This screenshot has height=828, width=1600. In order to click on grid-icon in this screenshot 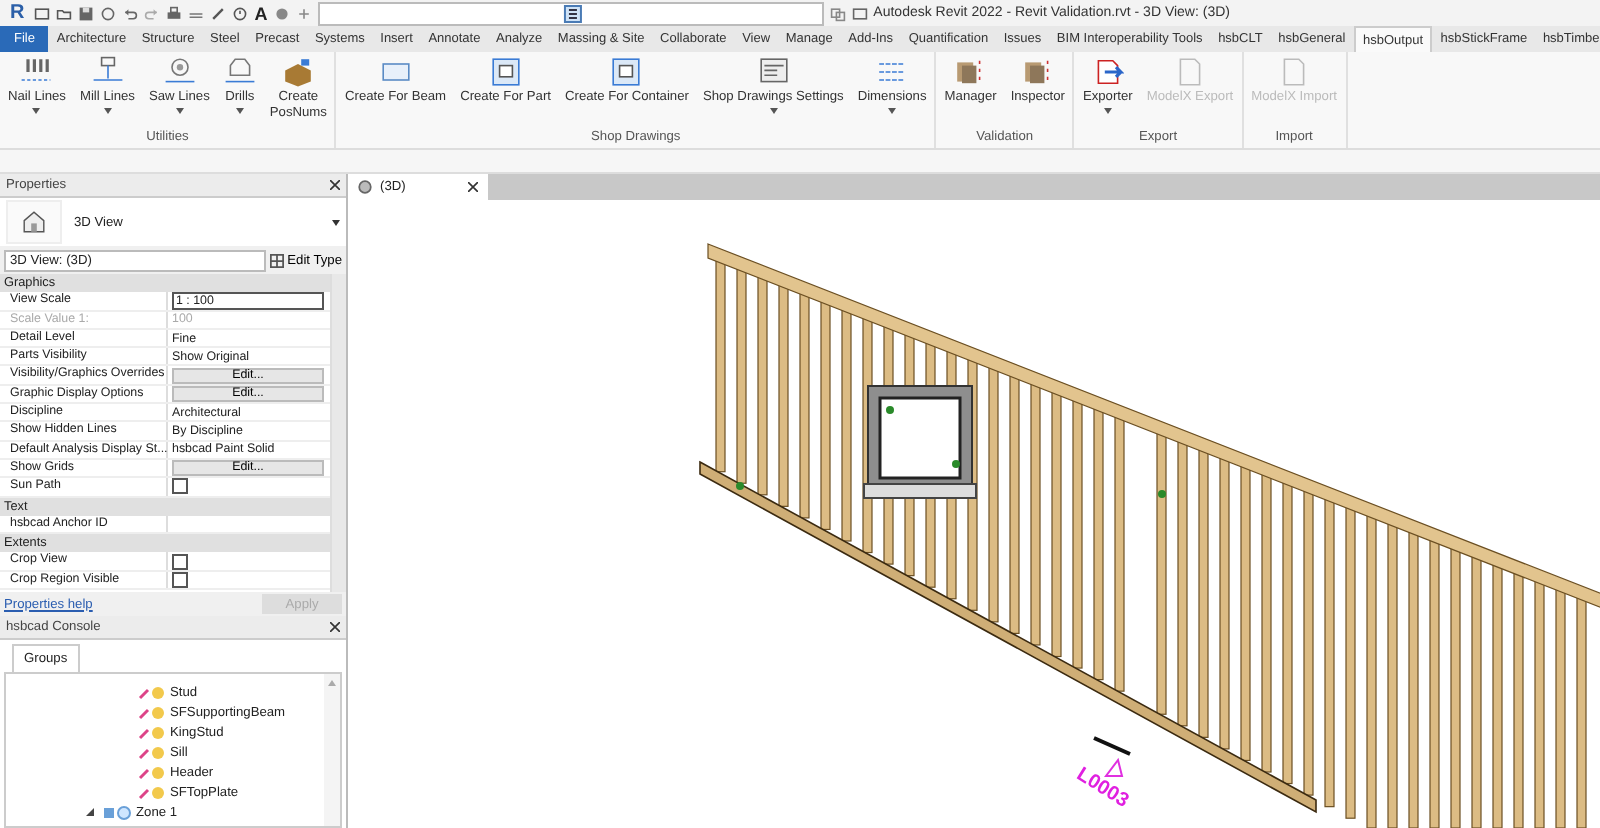, I will do `click(276, 260)`.